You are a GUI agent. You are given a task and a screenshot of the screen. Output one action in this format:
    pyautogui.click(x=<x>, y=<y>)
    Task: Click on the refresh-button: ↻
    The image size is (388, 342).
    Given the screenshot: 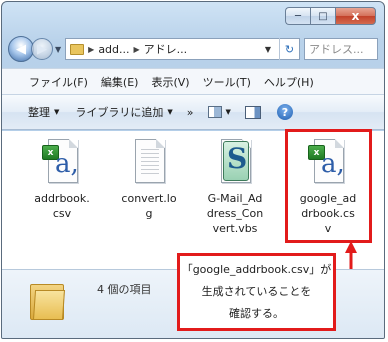 What is the action you would take?
    pyautogui.click(x=289, y=49)
    